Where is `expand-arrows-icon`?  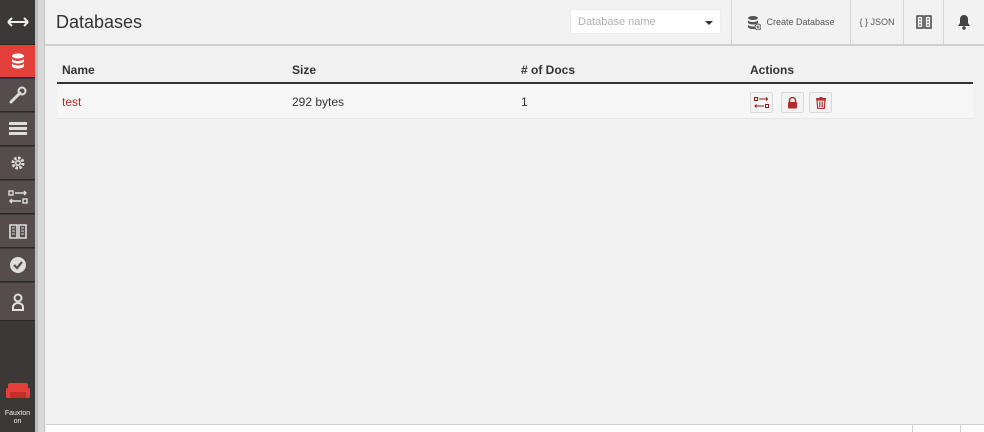 expand-arrows-icon is located at coordinates (17, 22).